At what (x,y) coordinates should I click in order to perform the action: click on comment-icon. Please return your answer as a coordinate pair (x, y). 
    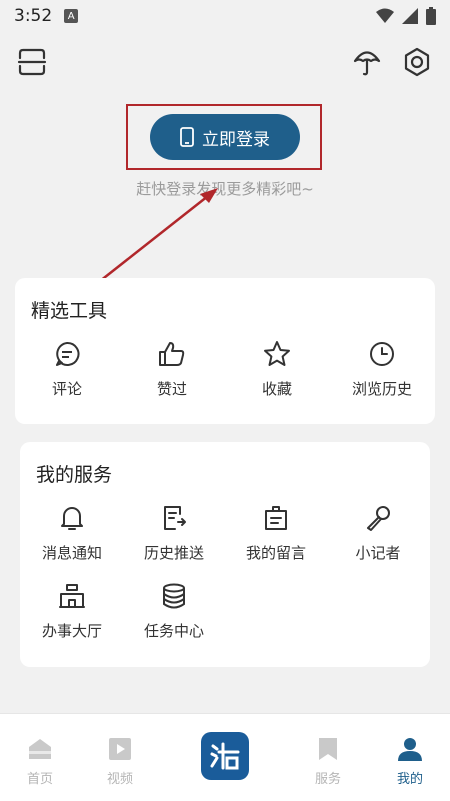
    Looking at the image, I should click on (68, 353).